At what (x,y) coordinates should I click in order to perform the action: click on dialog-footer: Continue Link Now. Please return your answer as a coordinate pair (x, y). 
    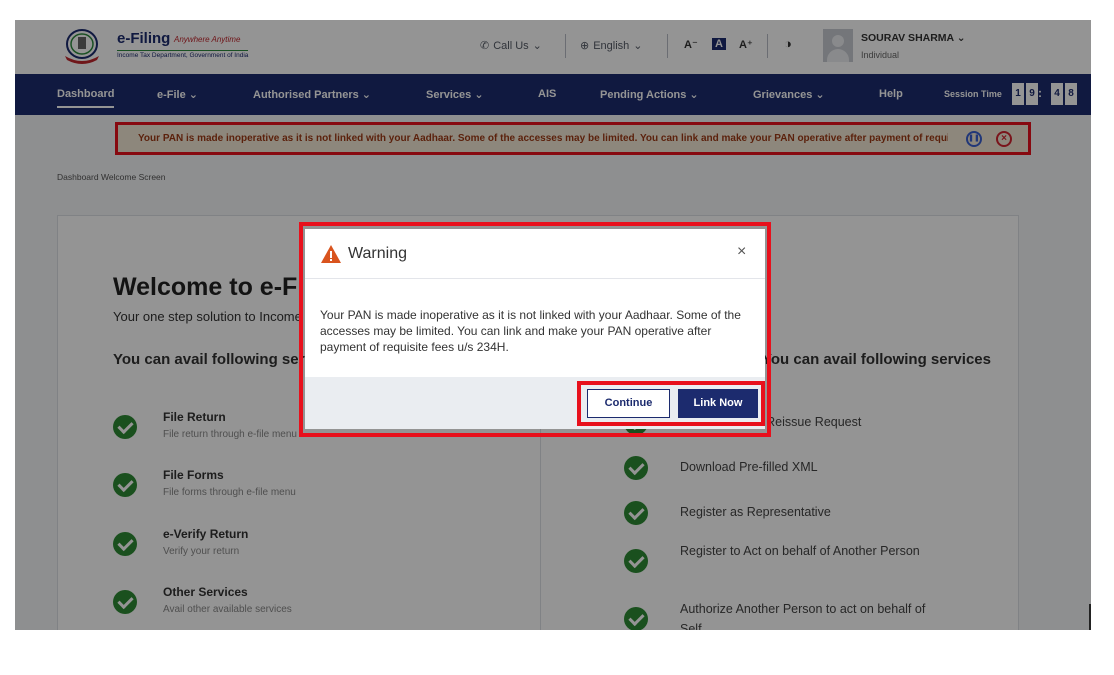
    Looking at the image, I should click on (535, 403).